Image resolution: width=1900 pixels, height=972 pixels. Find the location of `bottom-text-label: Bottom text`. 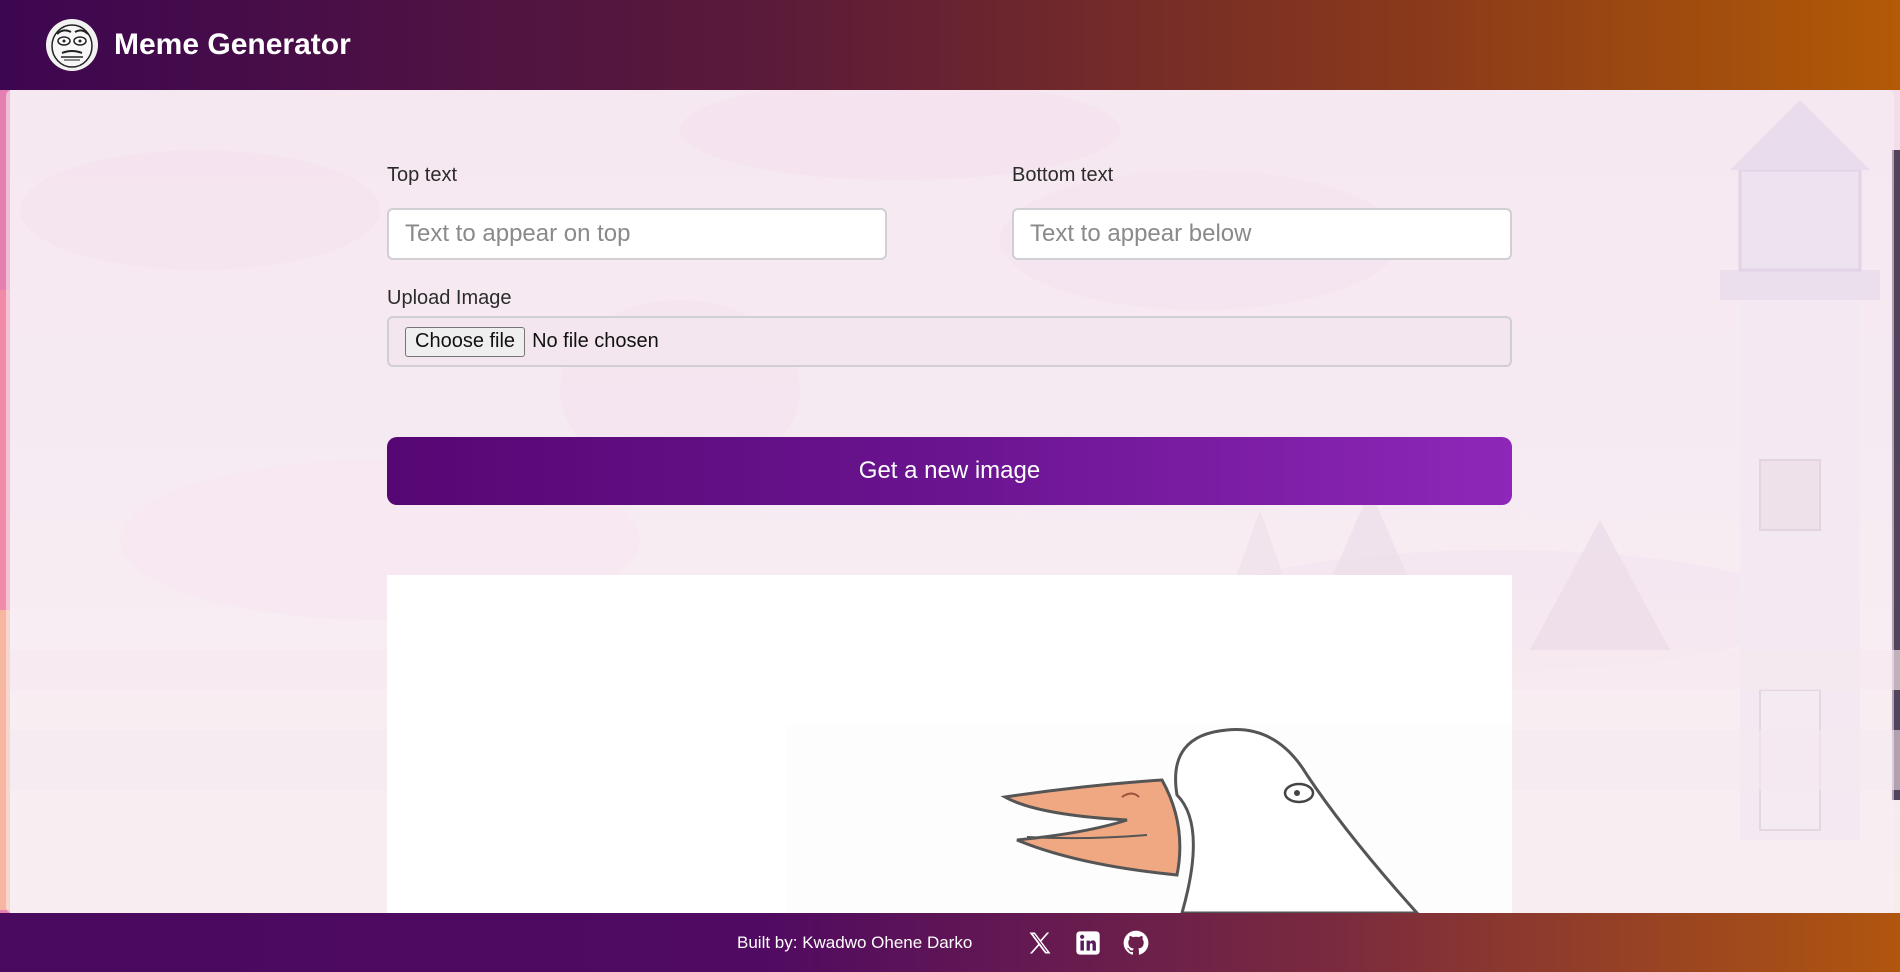

bottom-text-label: Bottom text is located at coordinates (1063, 175).